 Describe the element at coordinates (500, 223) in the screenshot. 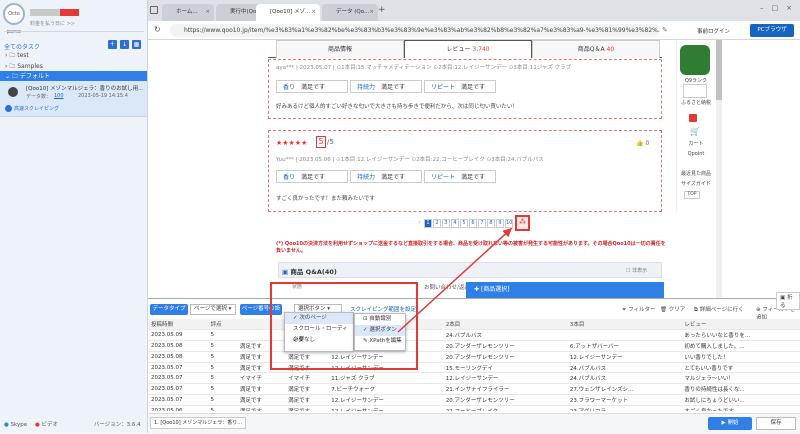

I see `page-number-button: 9` at that location.